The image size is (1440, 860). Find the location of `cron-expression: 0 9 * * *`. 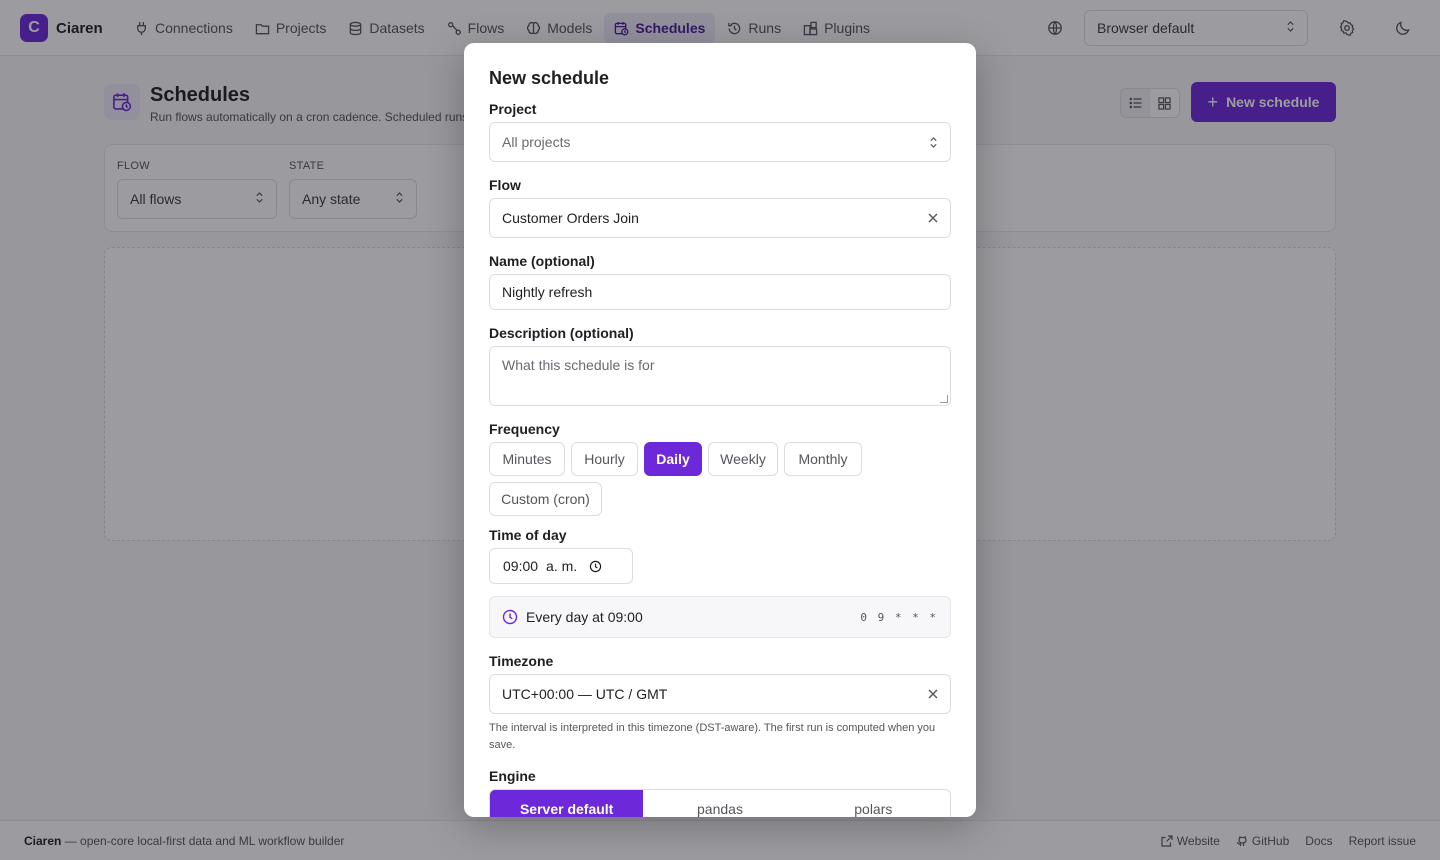

cron-expression: 0 9 * * * is located at coordinates (899, 617).